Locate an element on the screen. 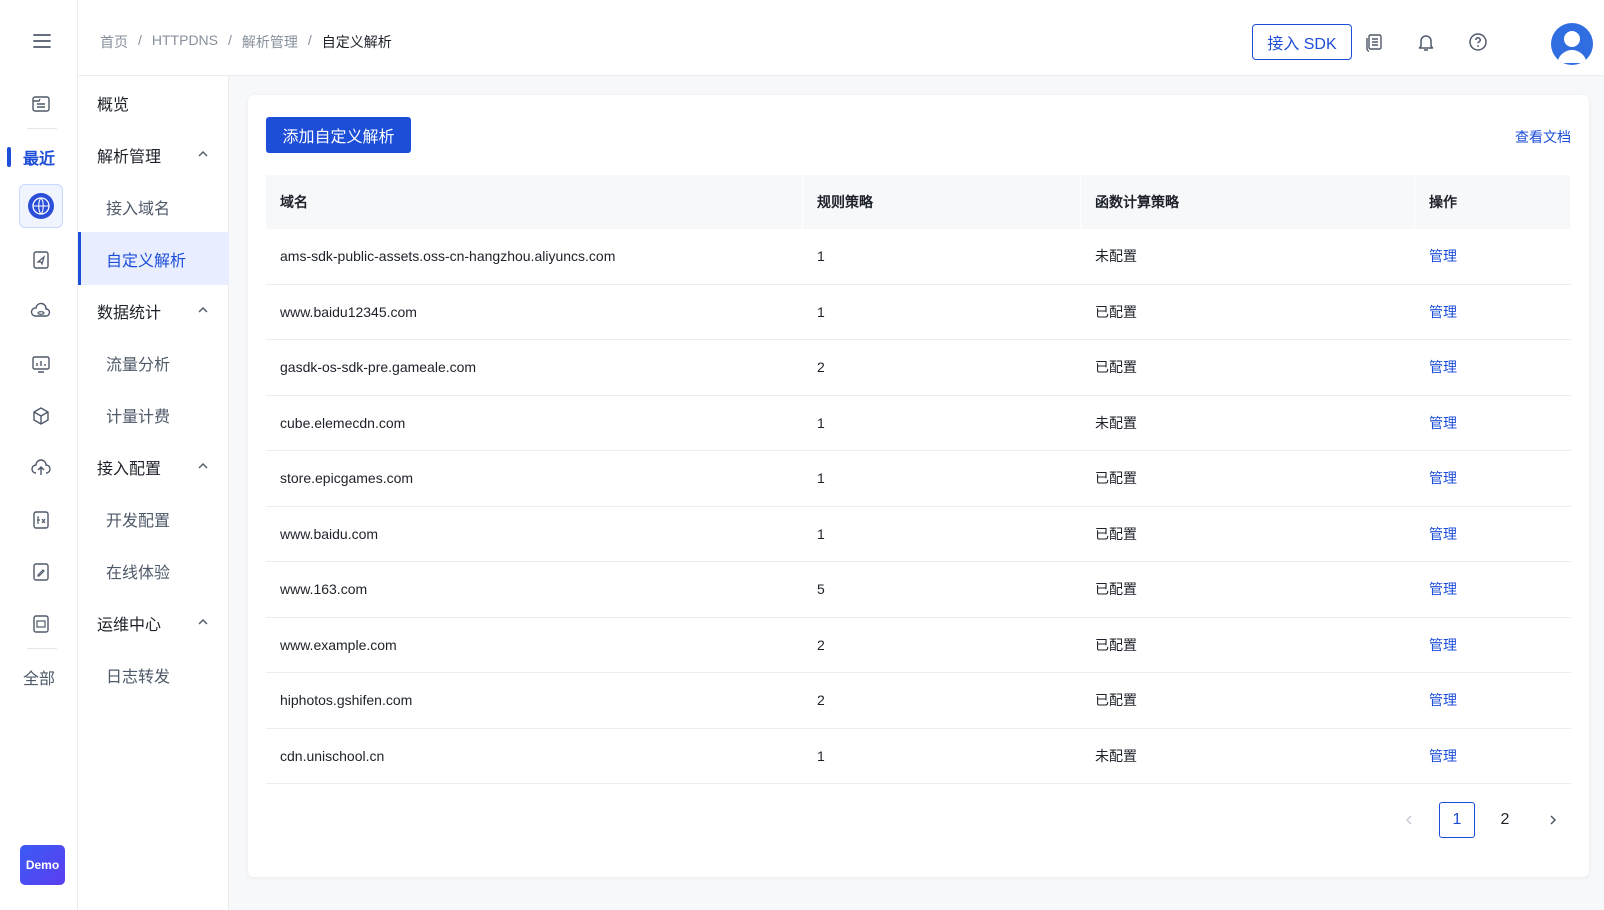 This screenshot has height=910, width=1604. function-icon is located at coordinates (41, 520).